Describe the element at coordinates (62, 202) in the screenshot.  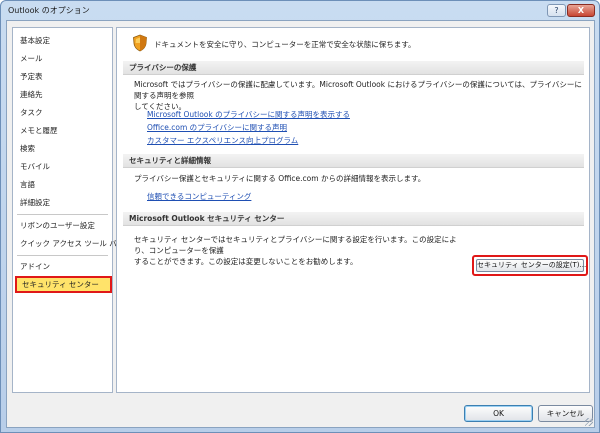
I see `sidebar-item-advanced: 詳細設定` at that location.